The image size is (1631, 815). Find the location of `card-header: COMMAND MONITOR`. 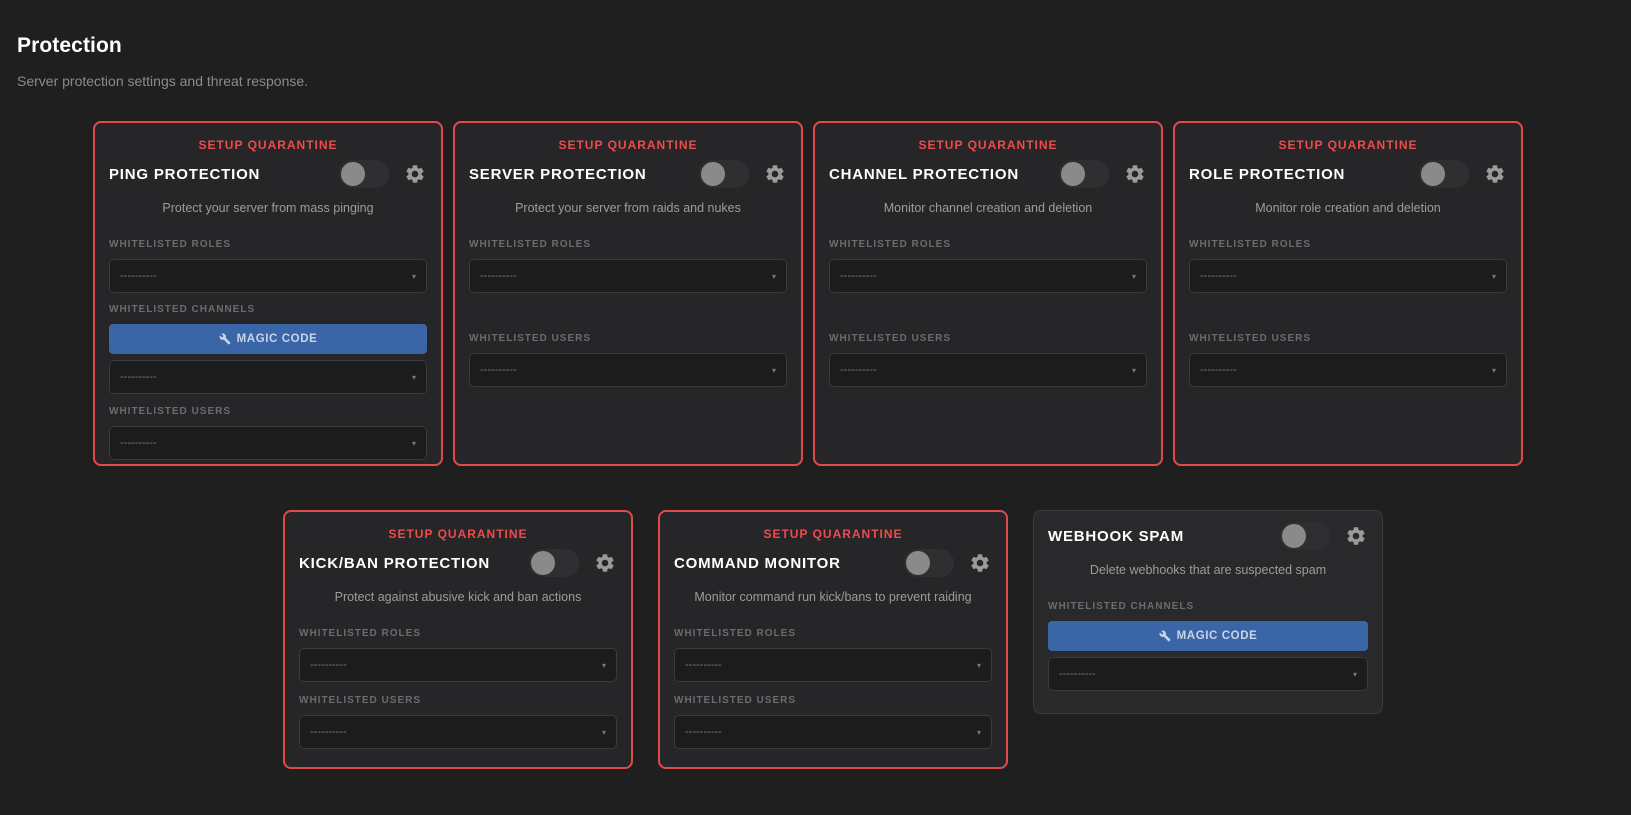

card-header: COMMAND MONITOR is located at coordinates (833, 563).